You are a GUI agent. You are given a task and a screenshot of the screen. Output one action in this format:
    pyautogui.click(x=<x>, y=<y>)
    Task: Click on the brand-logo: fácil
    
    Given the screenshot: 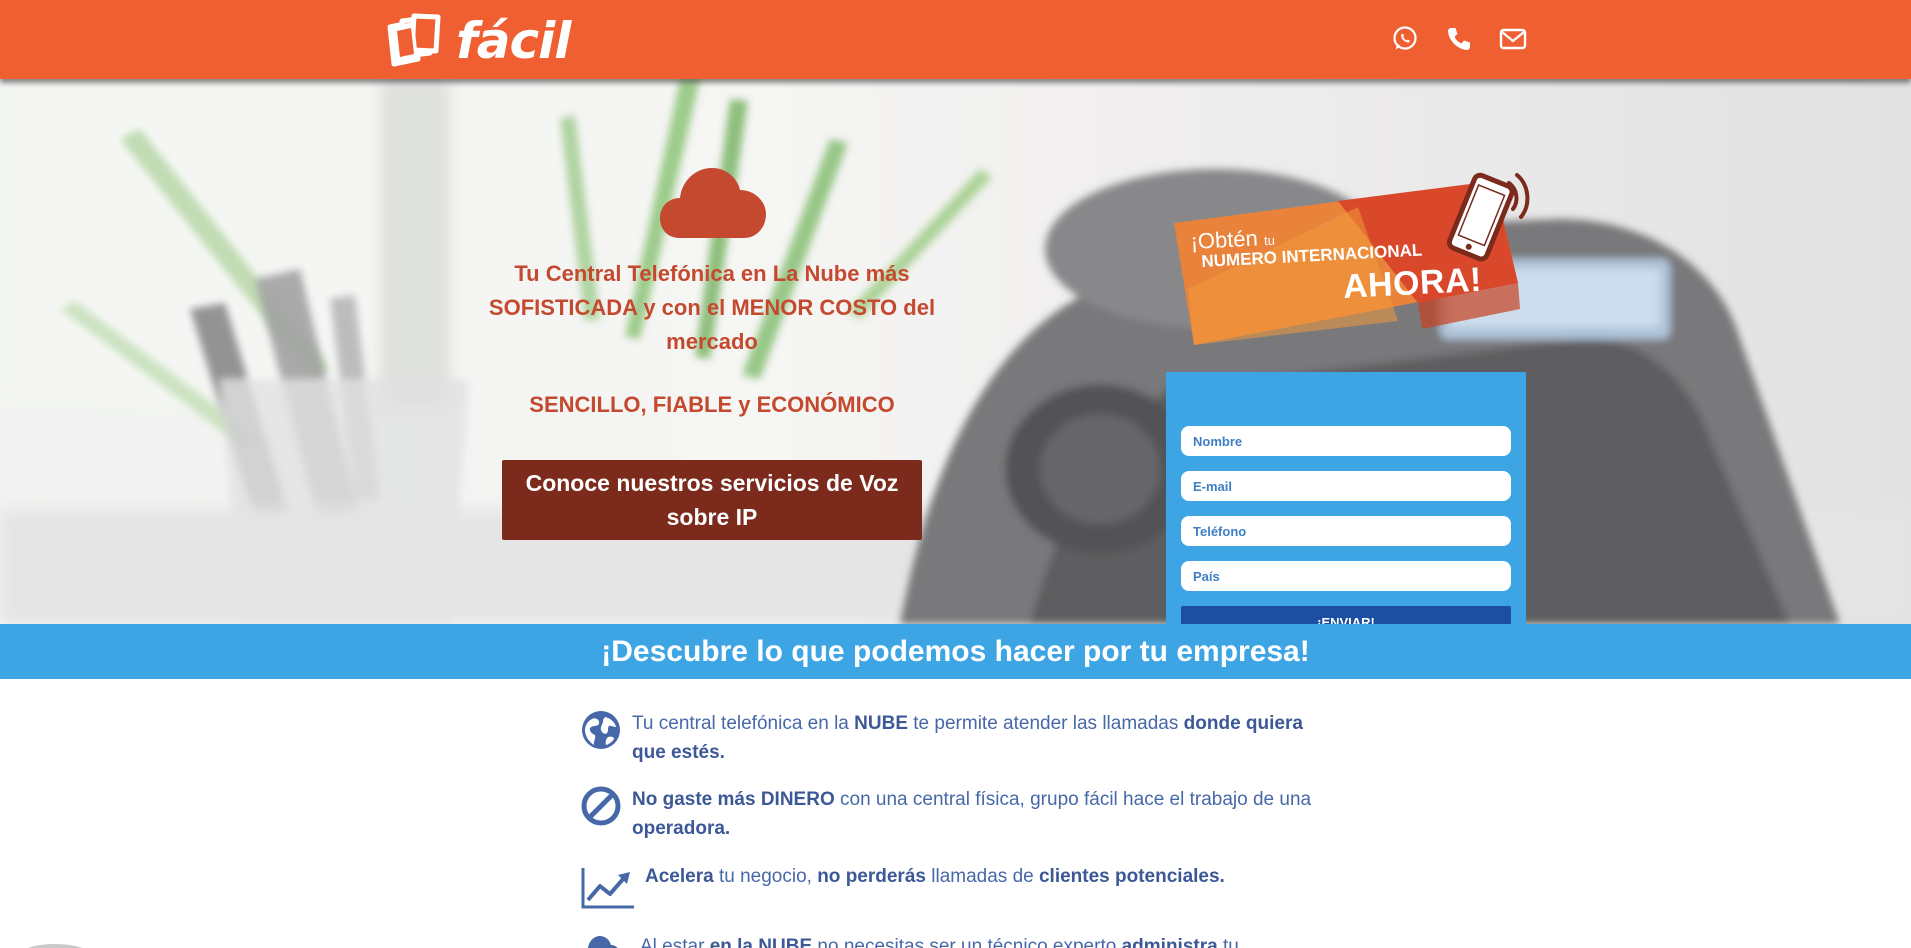 What is the action you would take?
    pyautogui.click(x=477, y=41)
    